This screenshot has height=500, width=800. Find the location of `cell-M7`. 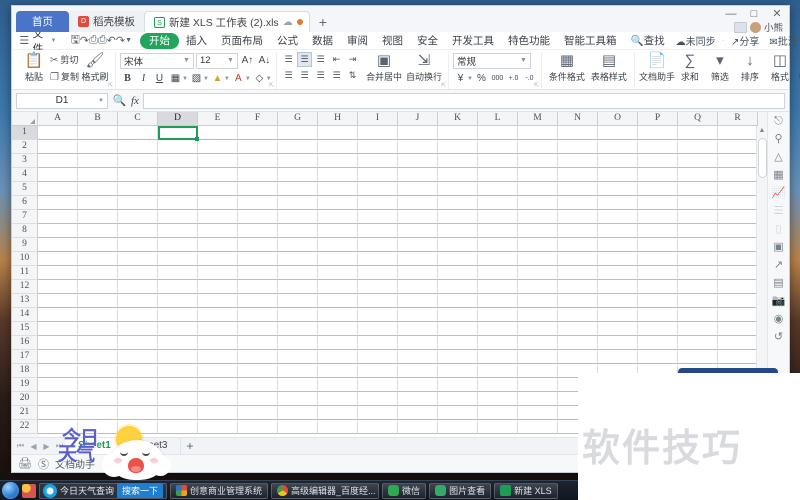

cell-M7 is located at coordinates (538, 217).